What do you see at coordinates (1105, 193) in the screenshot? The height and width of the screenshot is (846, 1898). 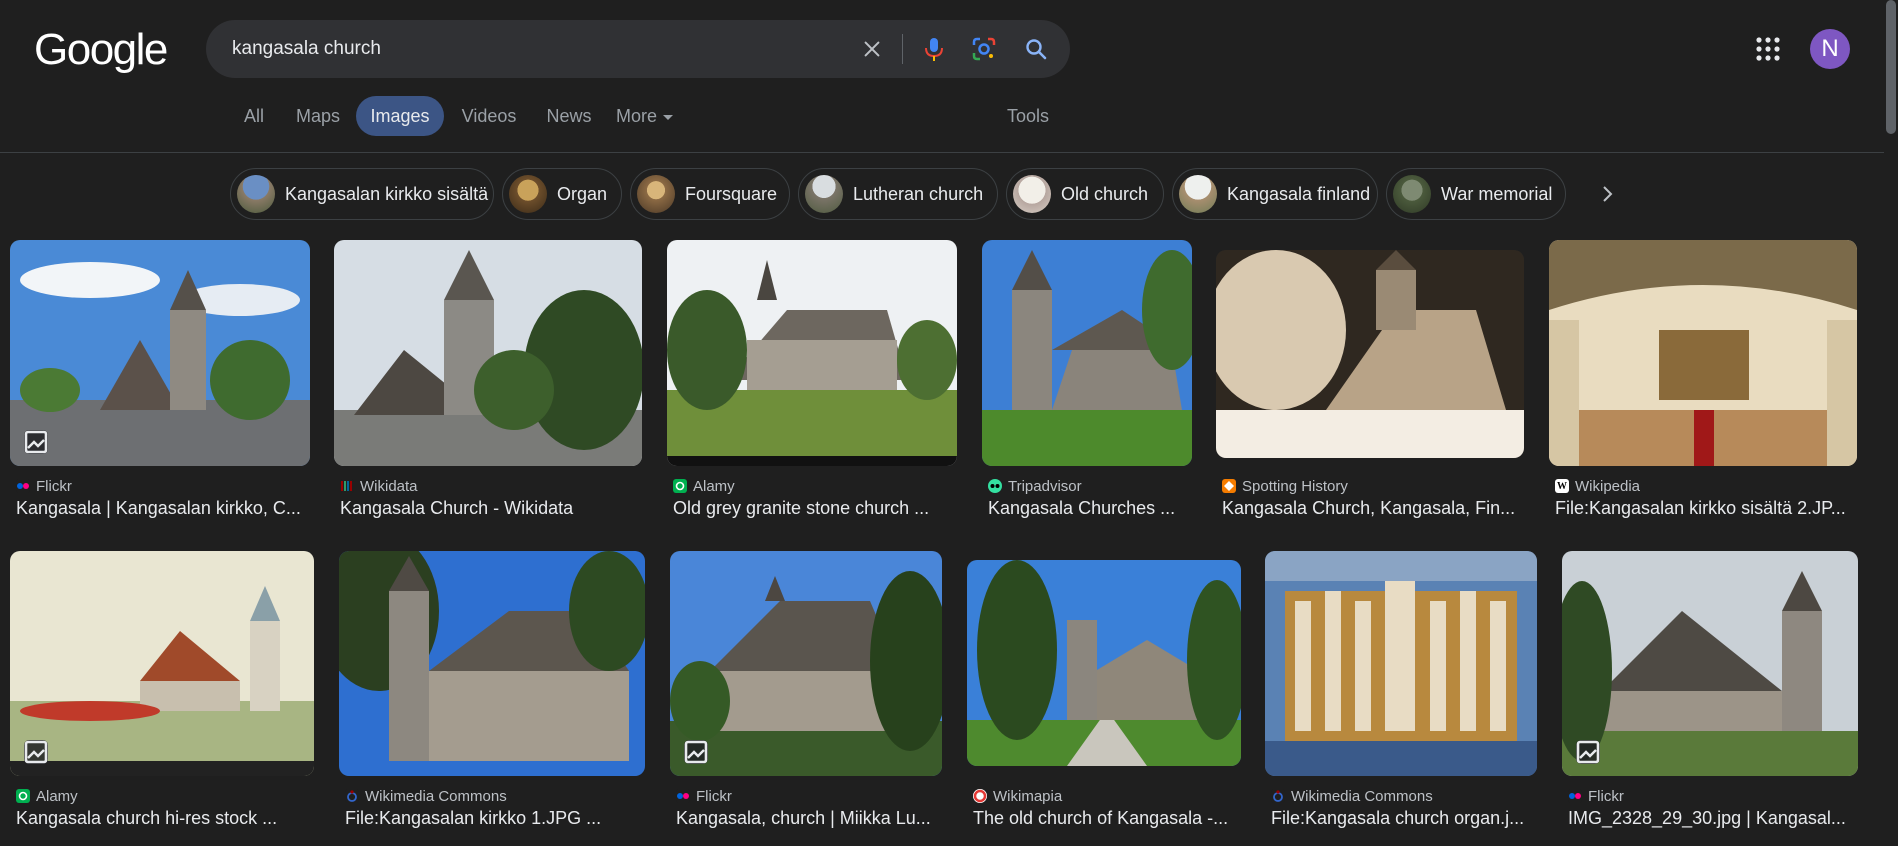 I see `chip-label: Old church` at bounding box center [1105, 193].